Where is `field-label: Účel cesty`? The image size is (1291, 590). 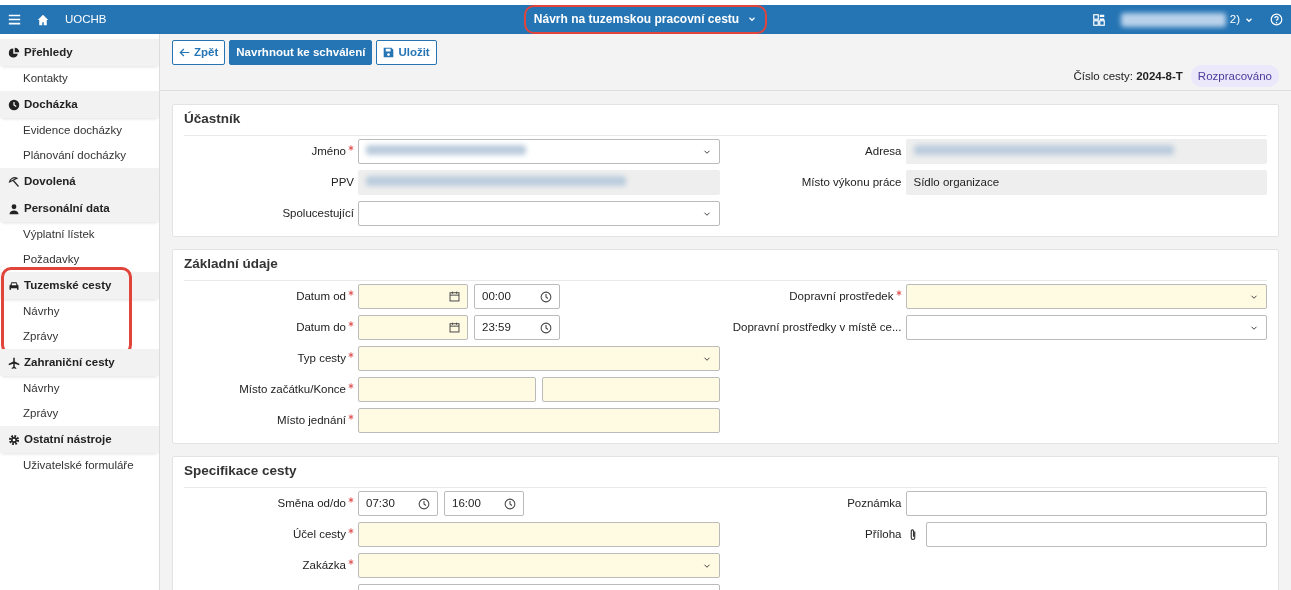 field-label: Účel cesty is located at coordinates (323, 534).